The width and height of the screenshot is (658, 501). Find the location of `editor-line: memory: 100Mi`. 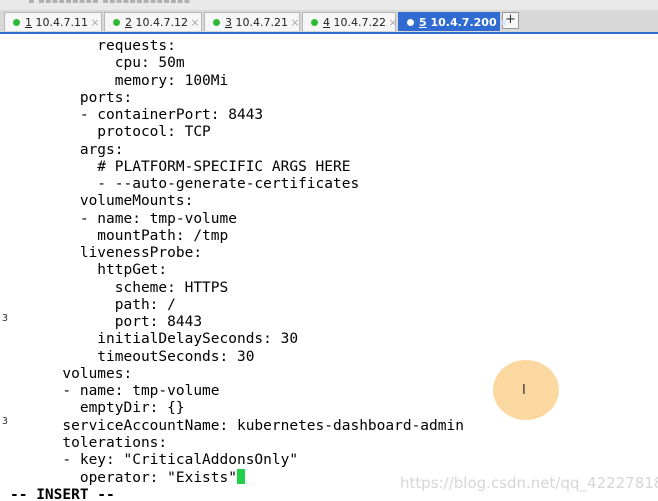

editor-line: memory: 100Mi is located at coordinates (119, 80).